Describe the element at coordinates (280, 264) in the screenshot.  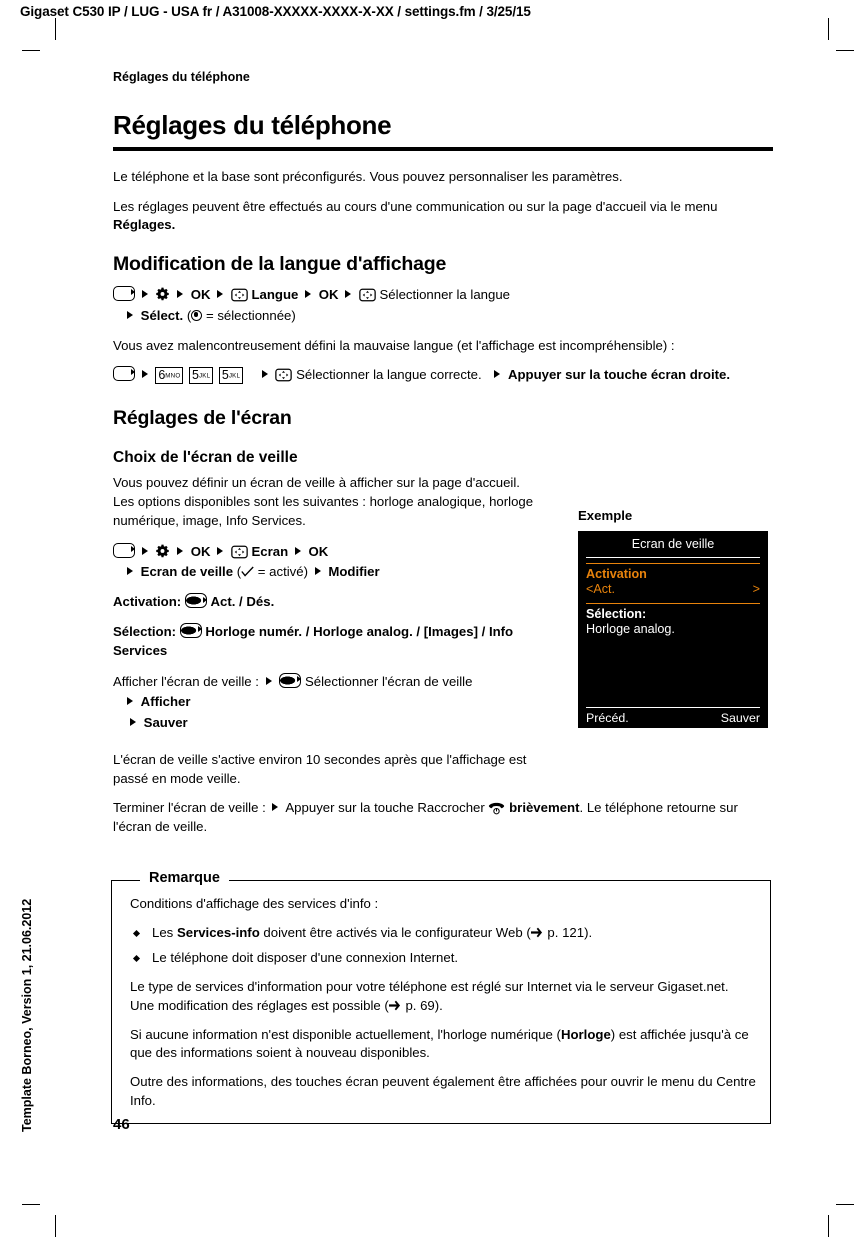
I see `section-heading-language: Modification de la langue d'affichage` at that location.